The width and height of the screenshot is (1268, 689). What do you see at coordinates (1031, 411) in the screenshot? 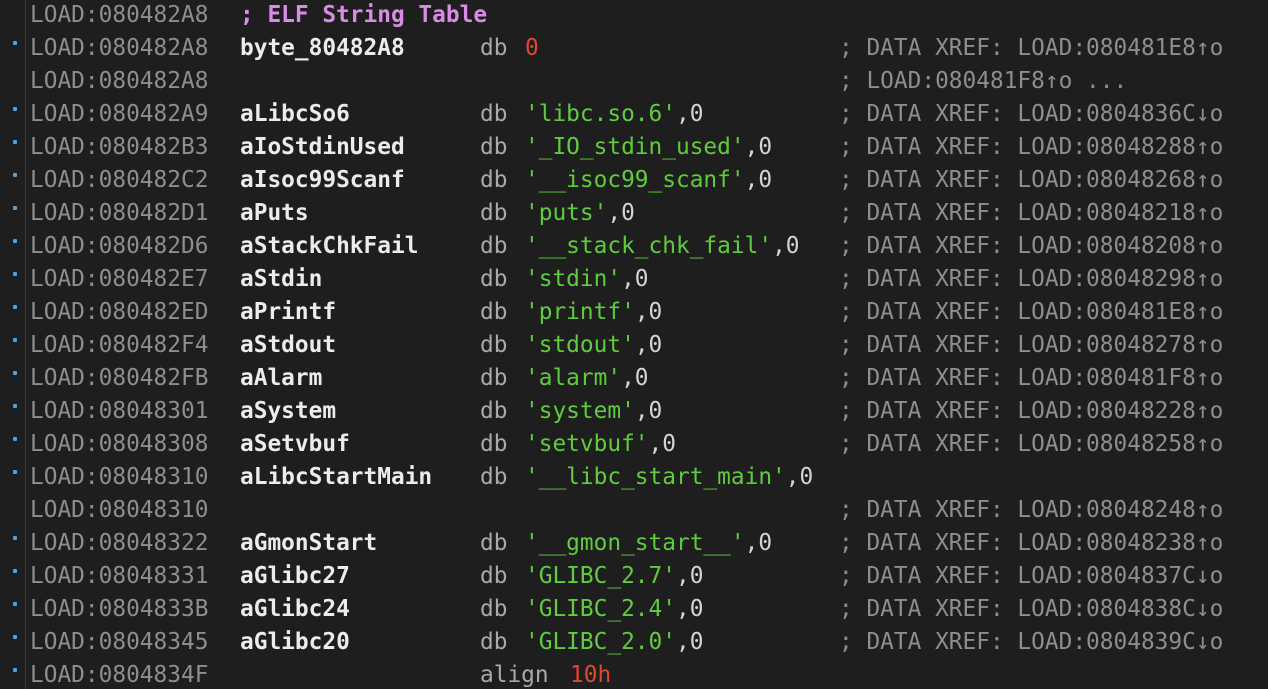
I see `xref-comment: ; DATA XREF: LOAD:08048228↑o` at bounding box center [1031, 411].